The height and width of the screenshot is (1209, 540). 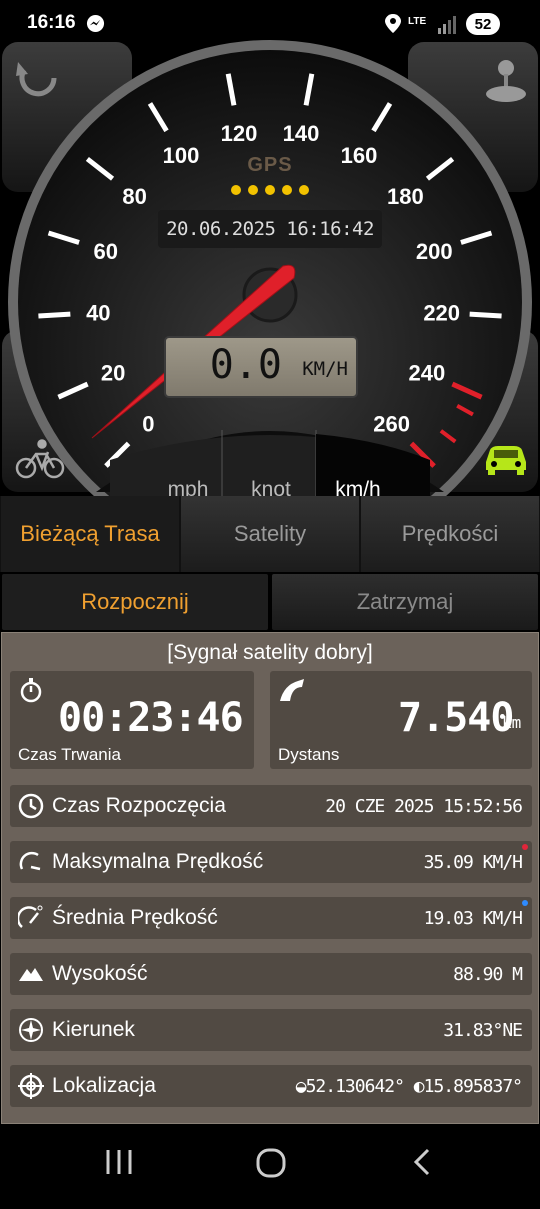 I want to click on speed-lcd: 0.0 KM/H, so click(x=261, y=367).